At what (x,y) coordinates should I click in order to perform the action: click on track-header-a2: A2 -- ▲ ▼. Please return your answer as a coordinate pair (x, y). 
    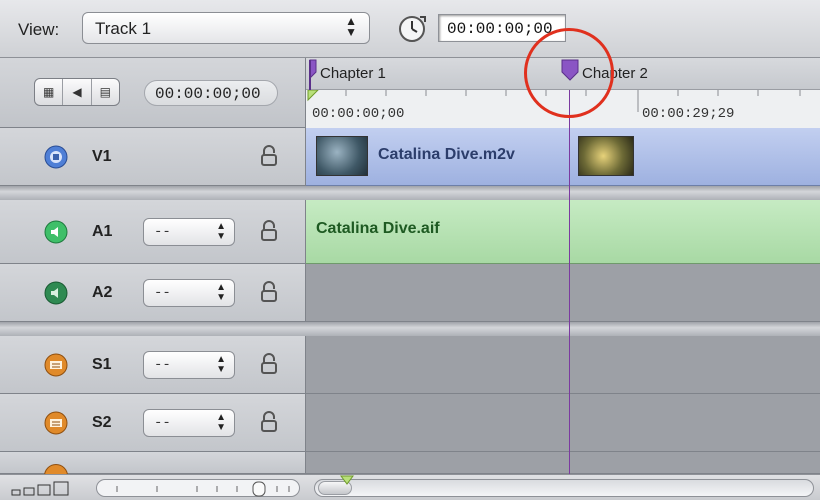
    Looking at the image, I should click on (153, 293).